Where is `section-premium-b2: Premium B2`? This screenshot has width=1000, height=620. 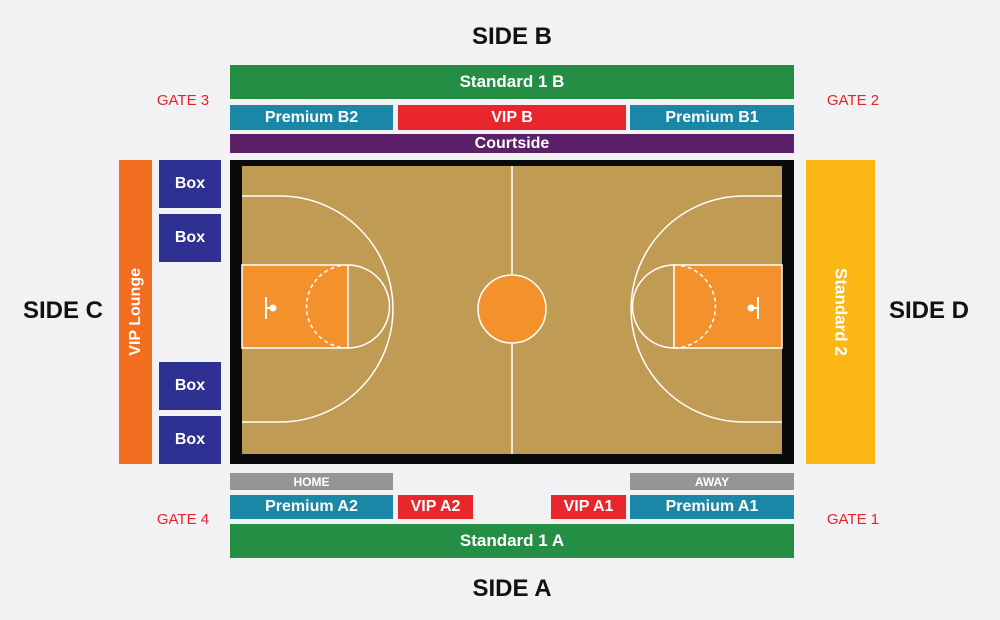
section-premium-b2: Premium B2 is located at coordinates (311, 117).